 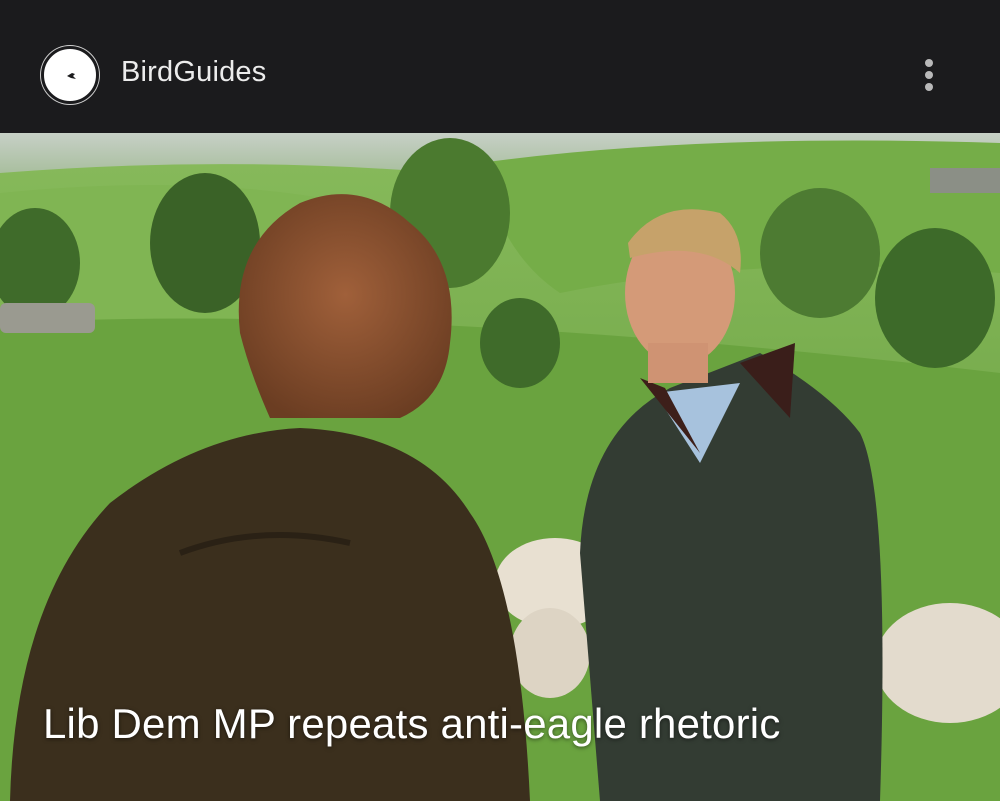 What do you see at coordinates (194, 72) in the screenshot?
I see `app-title: BirdGuides` at bounding box center [194, 72].